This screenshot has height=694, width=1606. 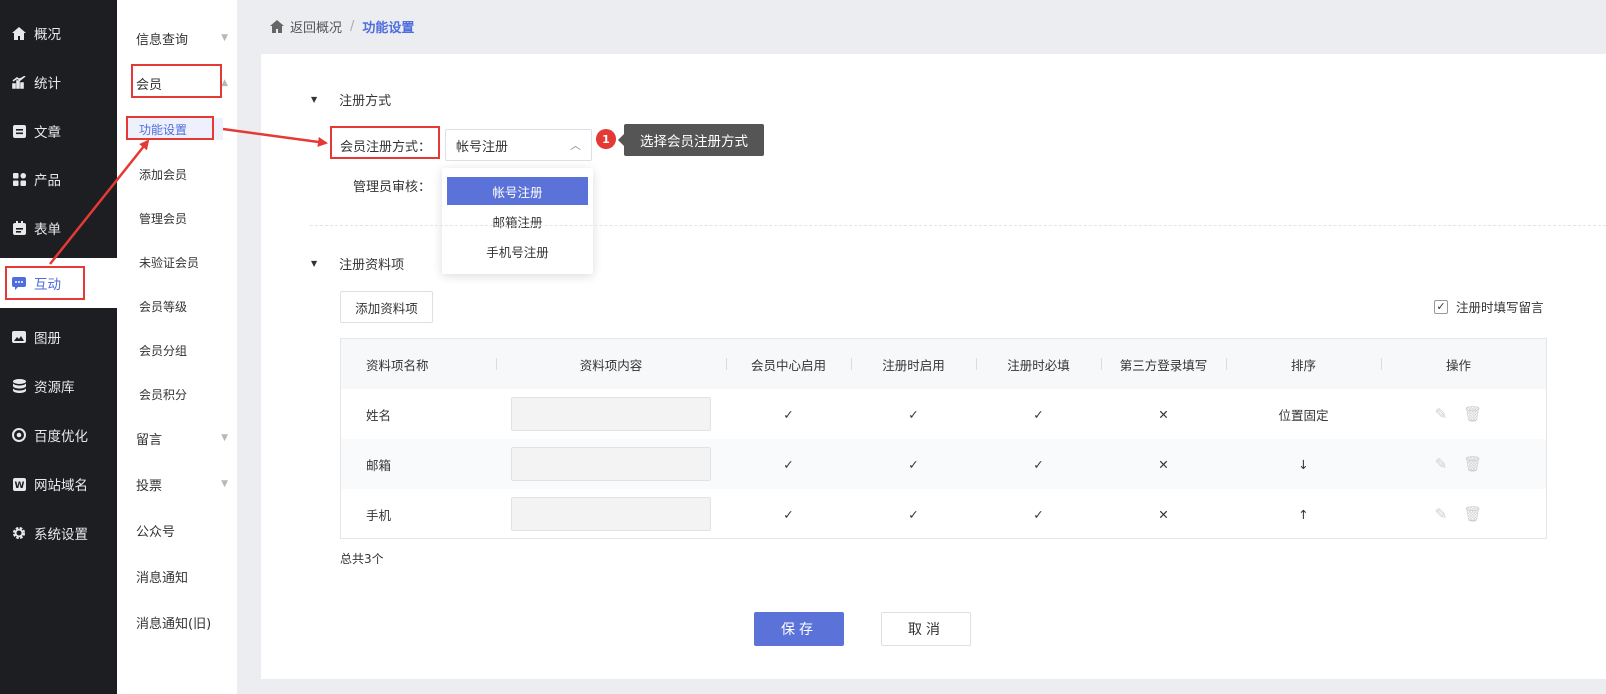 I want to click on submenu-item-add-member: 添加会员, so click(x=163, y=174).